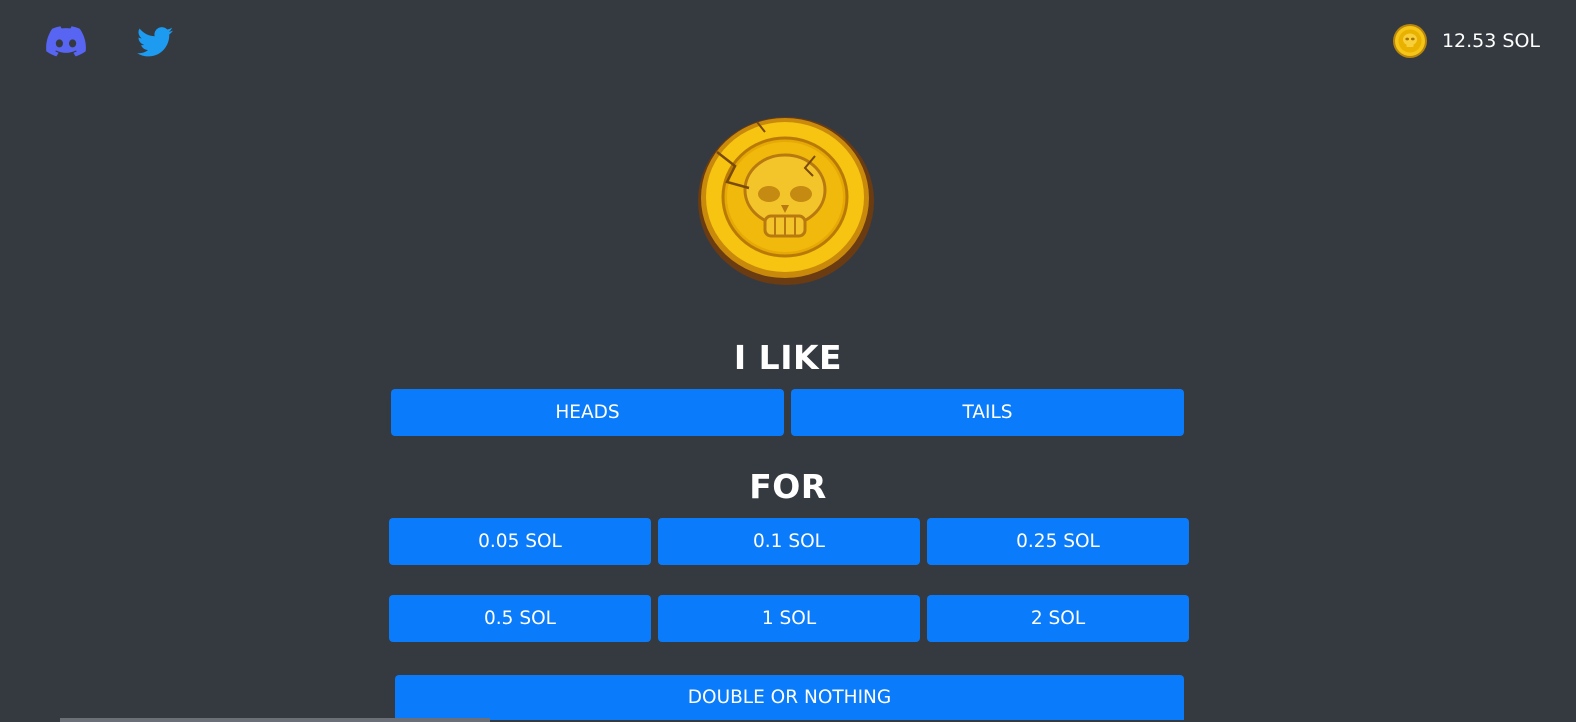  I want to click on horizontal-scrollbar, so click(275, 720).